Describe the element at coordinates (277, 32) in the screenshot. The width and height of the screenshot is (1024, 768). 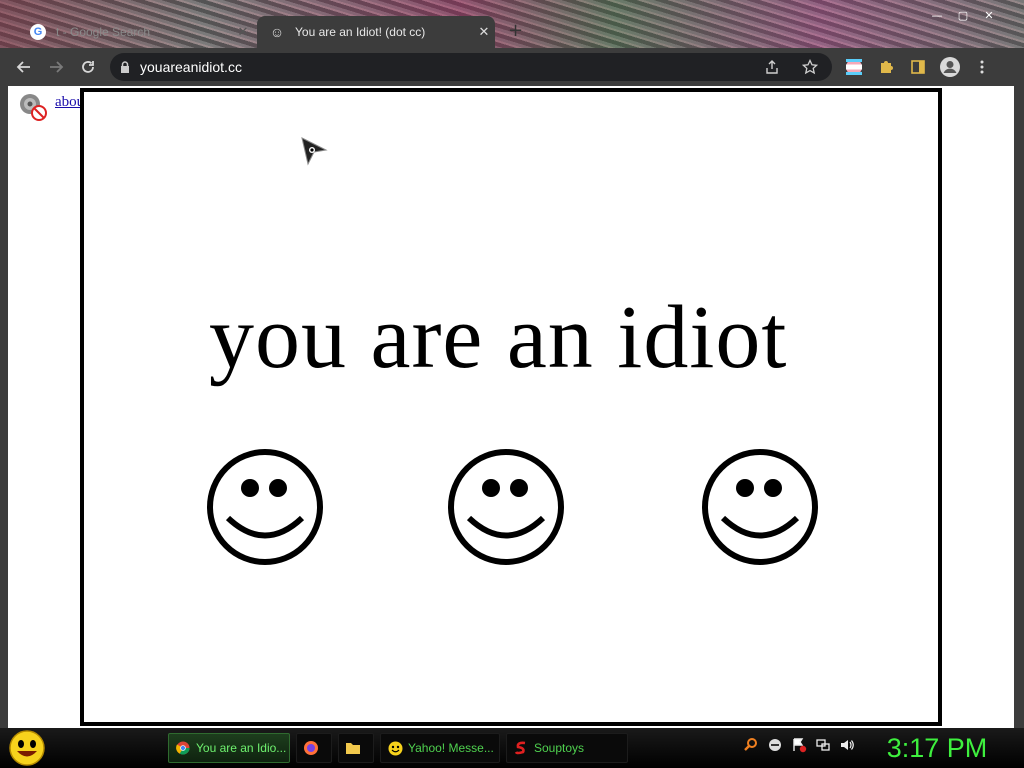
I see `smiley-favicon-icon: ☺` at that location.